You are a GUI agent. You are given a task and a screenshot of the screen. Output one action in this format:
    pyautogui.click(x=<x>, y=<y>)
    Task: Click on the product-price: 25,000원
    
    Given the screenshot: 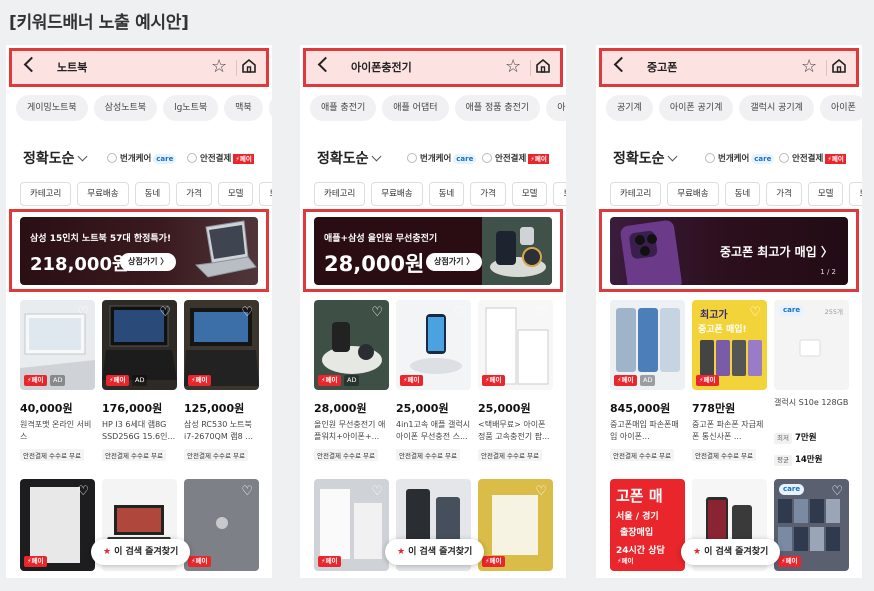 What is the action you would take?
    pyautogui.click(x=504, y=408)
    